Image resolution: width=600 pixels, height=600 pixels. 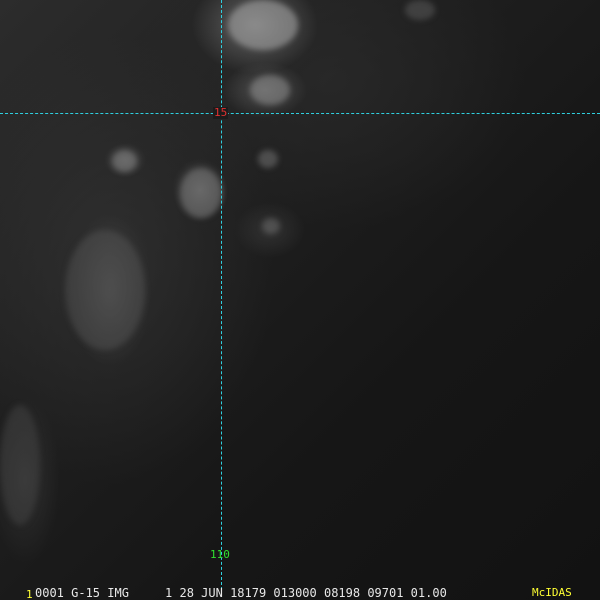 What do you see at coordinates (221, 112) in the screenshot?
I see `latitude-label: 15` at bounding box center [221, 112].